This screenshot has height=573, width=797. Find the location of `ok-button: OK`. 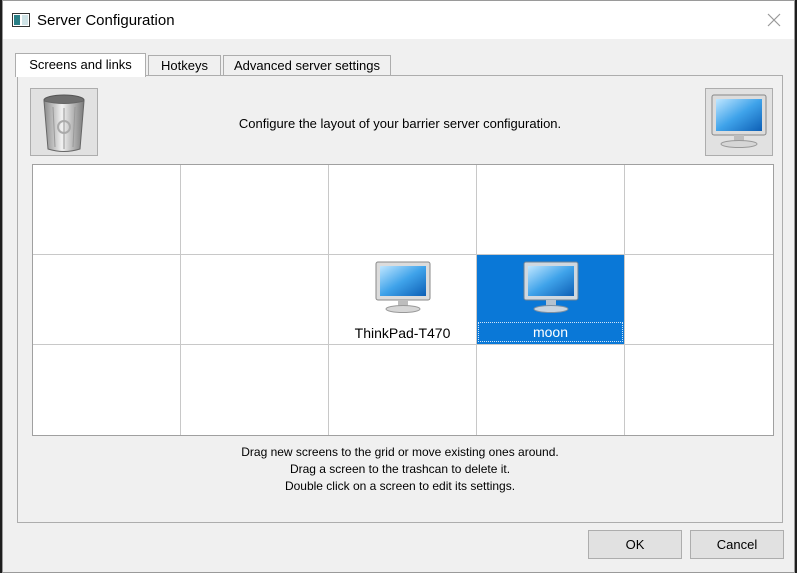

ok-button: OK is located at coordinates (635, 544).